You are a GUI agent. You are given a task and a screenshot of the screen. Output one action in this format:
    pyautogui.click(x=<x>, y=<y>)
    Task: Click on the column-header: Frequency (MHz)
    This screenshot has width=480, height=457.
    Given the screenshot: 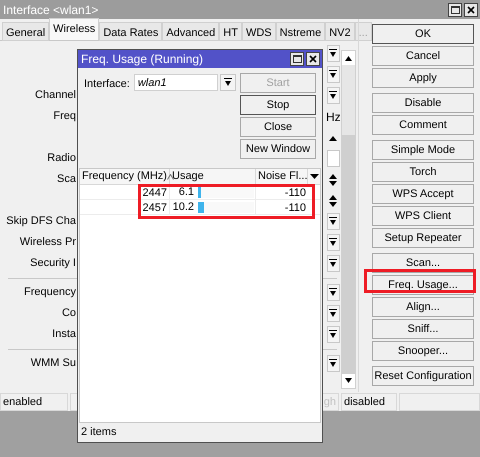 What is the action you would take?
    pyautogui.click(x=125, y=176)
    